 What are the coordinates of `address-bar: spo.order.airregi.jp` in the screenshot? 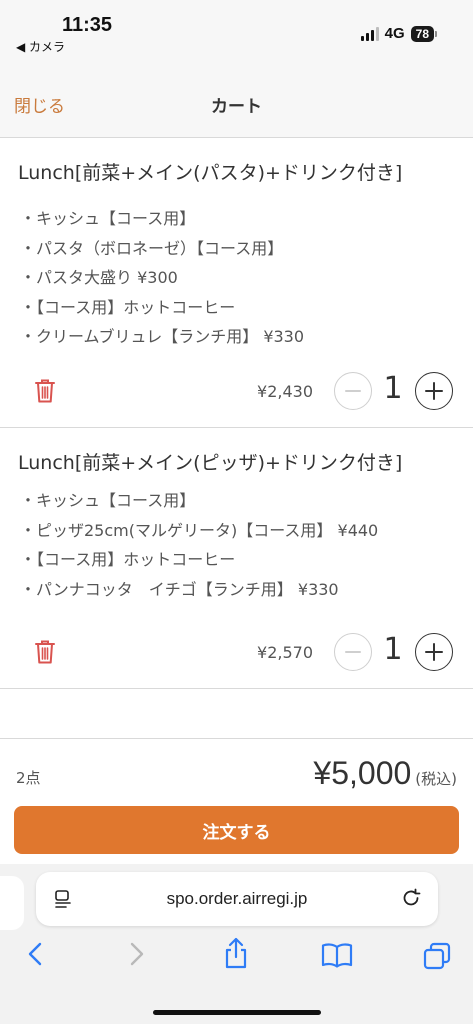 It's located at (237, 899).